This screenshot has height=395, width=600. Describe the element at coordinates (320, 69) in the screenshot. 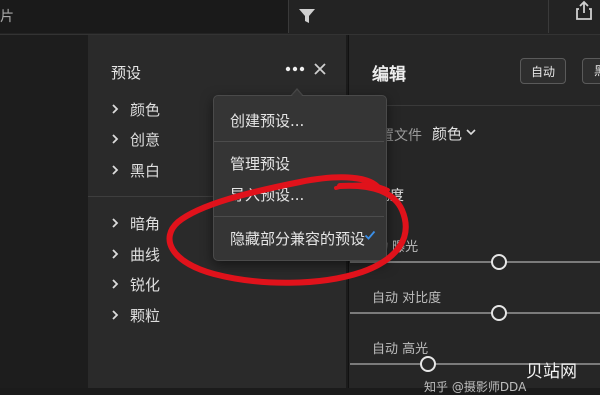

I see `close-icon` at that location.